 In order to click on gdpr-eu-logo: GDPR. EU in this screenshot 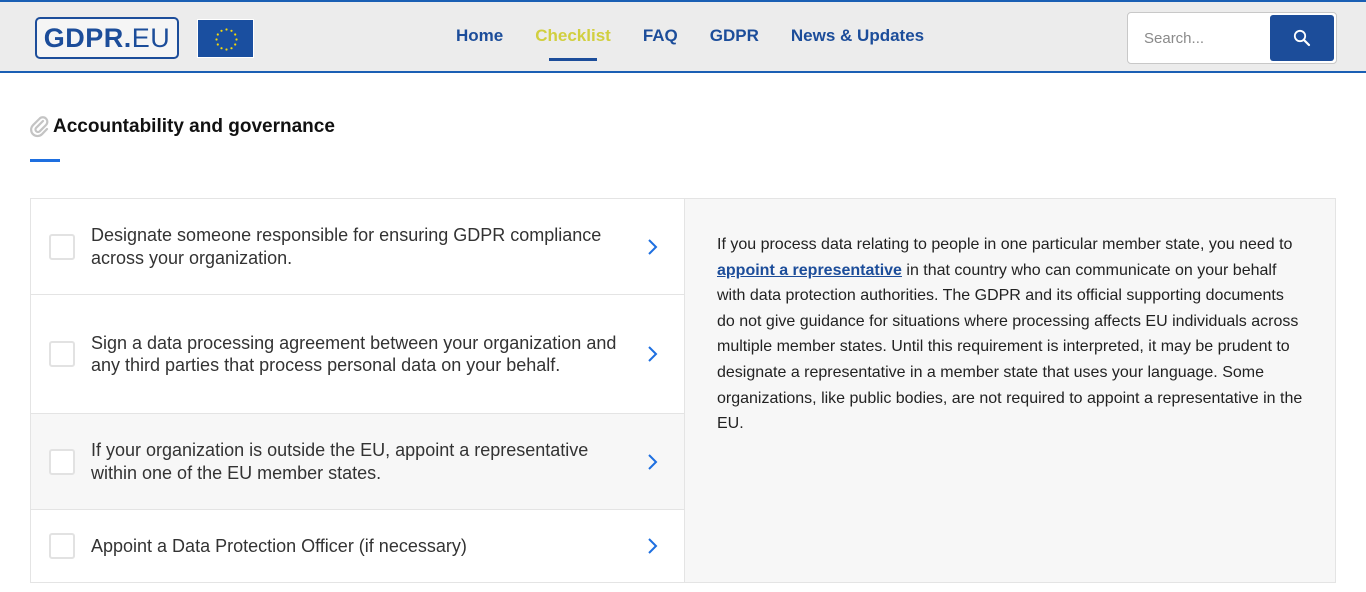, I will do `click(107, 38)`.